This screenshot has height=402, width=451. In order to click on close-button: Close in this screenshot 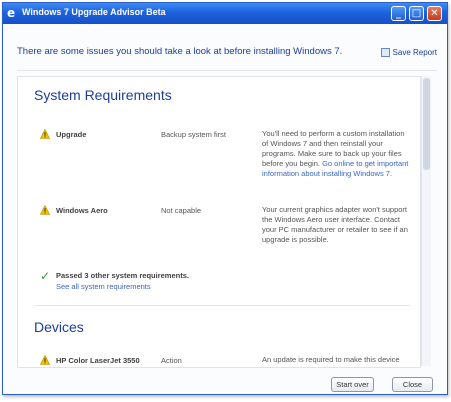, I will do `click(412, 384)`.